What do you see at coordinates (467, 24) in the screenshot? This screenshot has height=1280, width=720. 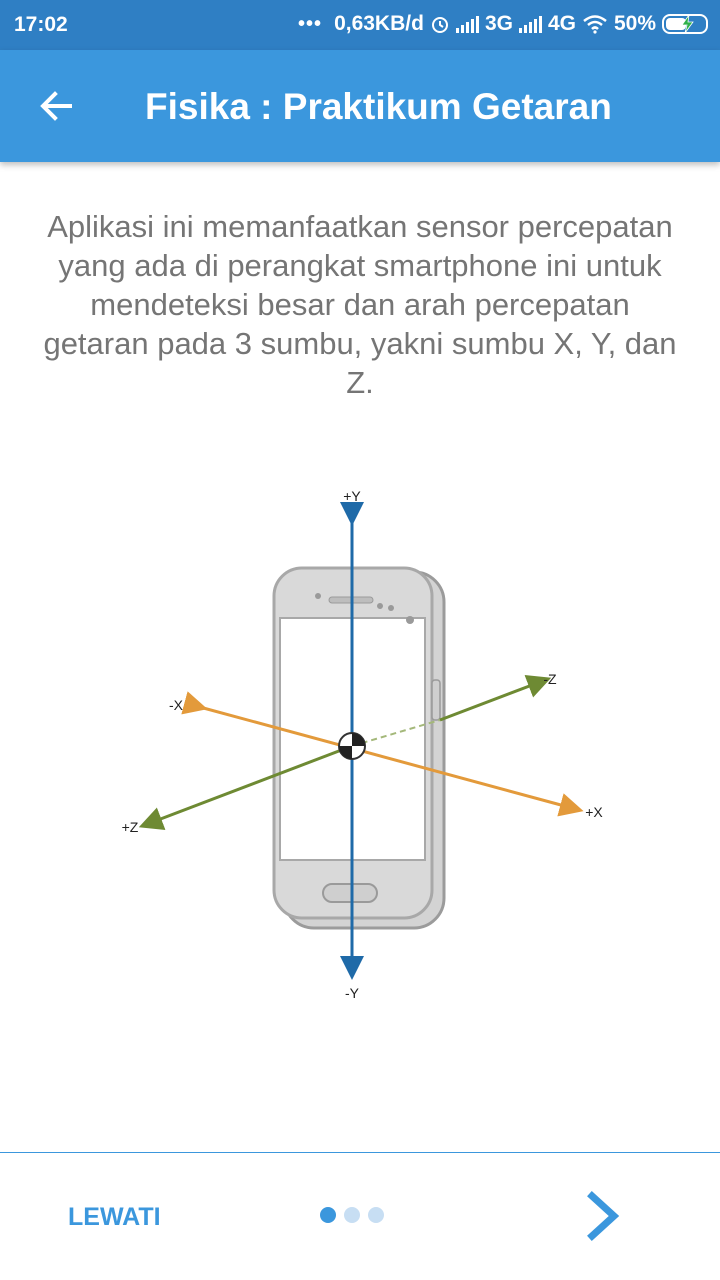 I see `signal-icon-3g` at bounding box center [467, 24].